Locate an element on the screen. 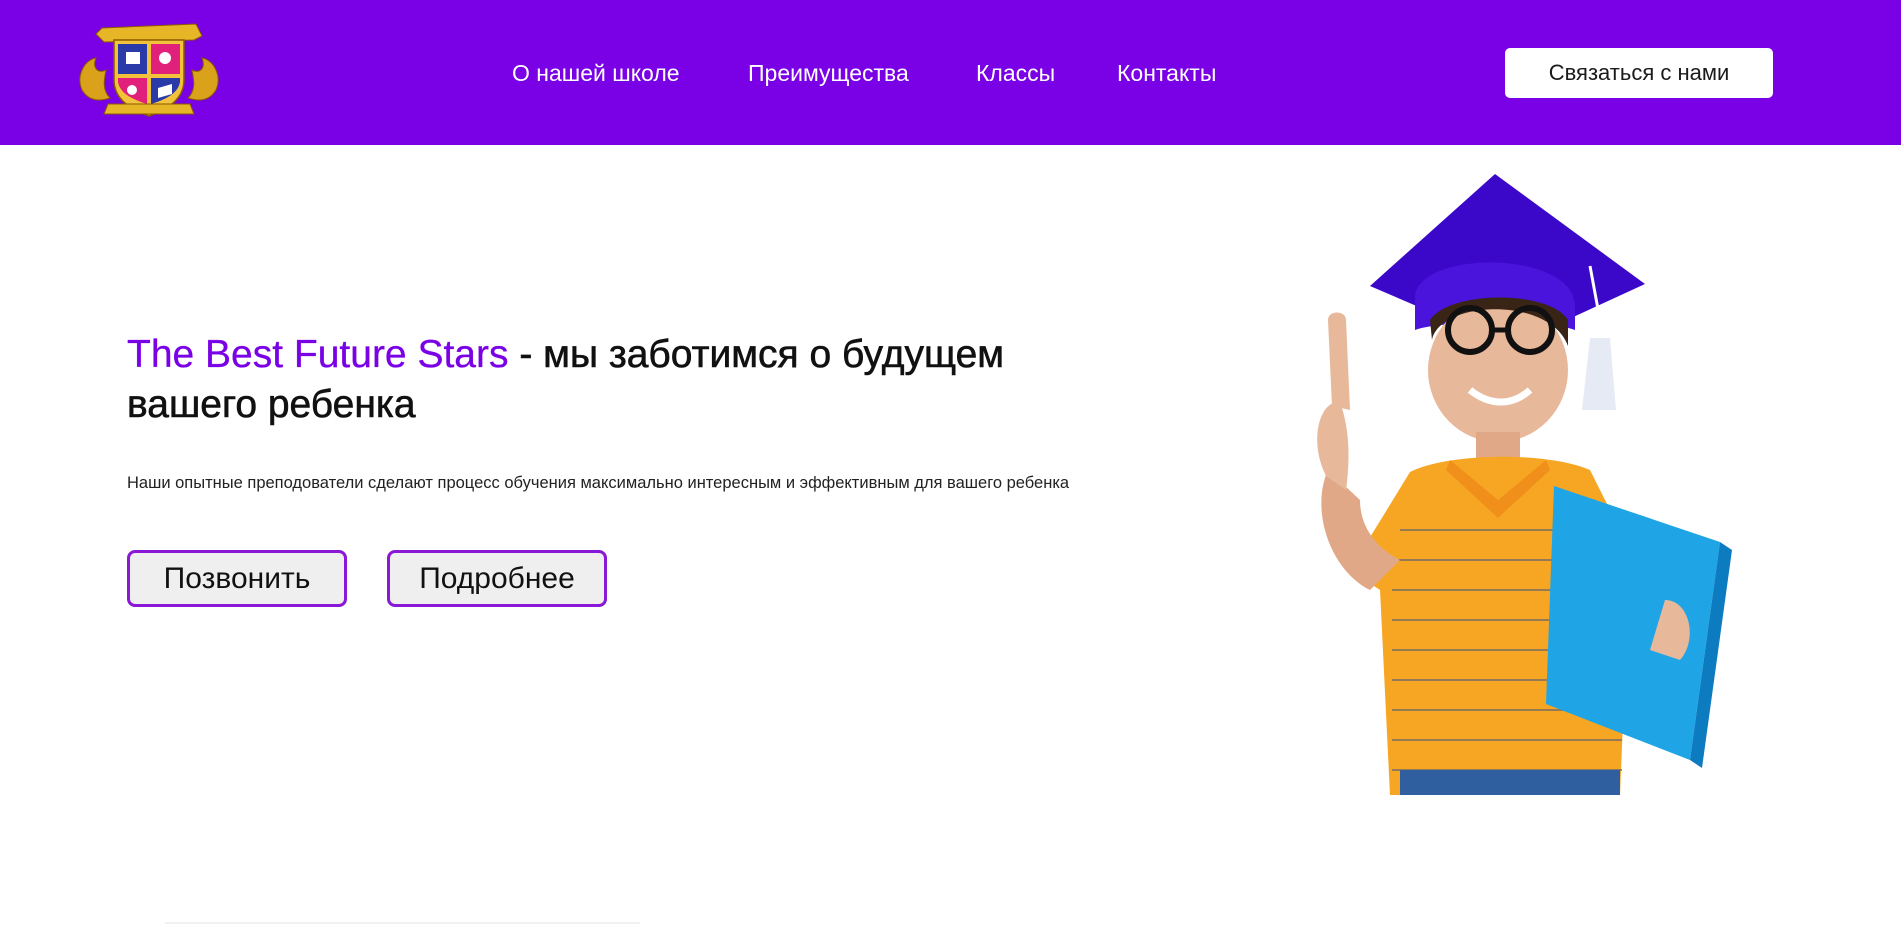  nav-advantages: Преимущества is located at coordinates (828, 73).